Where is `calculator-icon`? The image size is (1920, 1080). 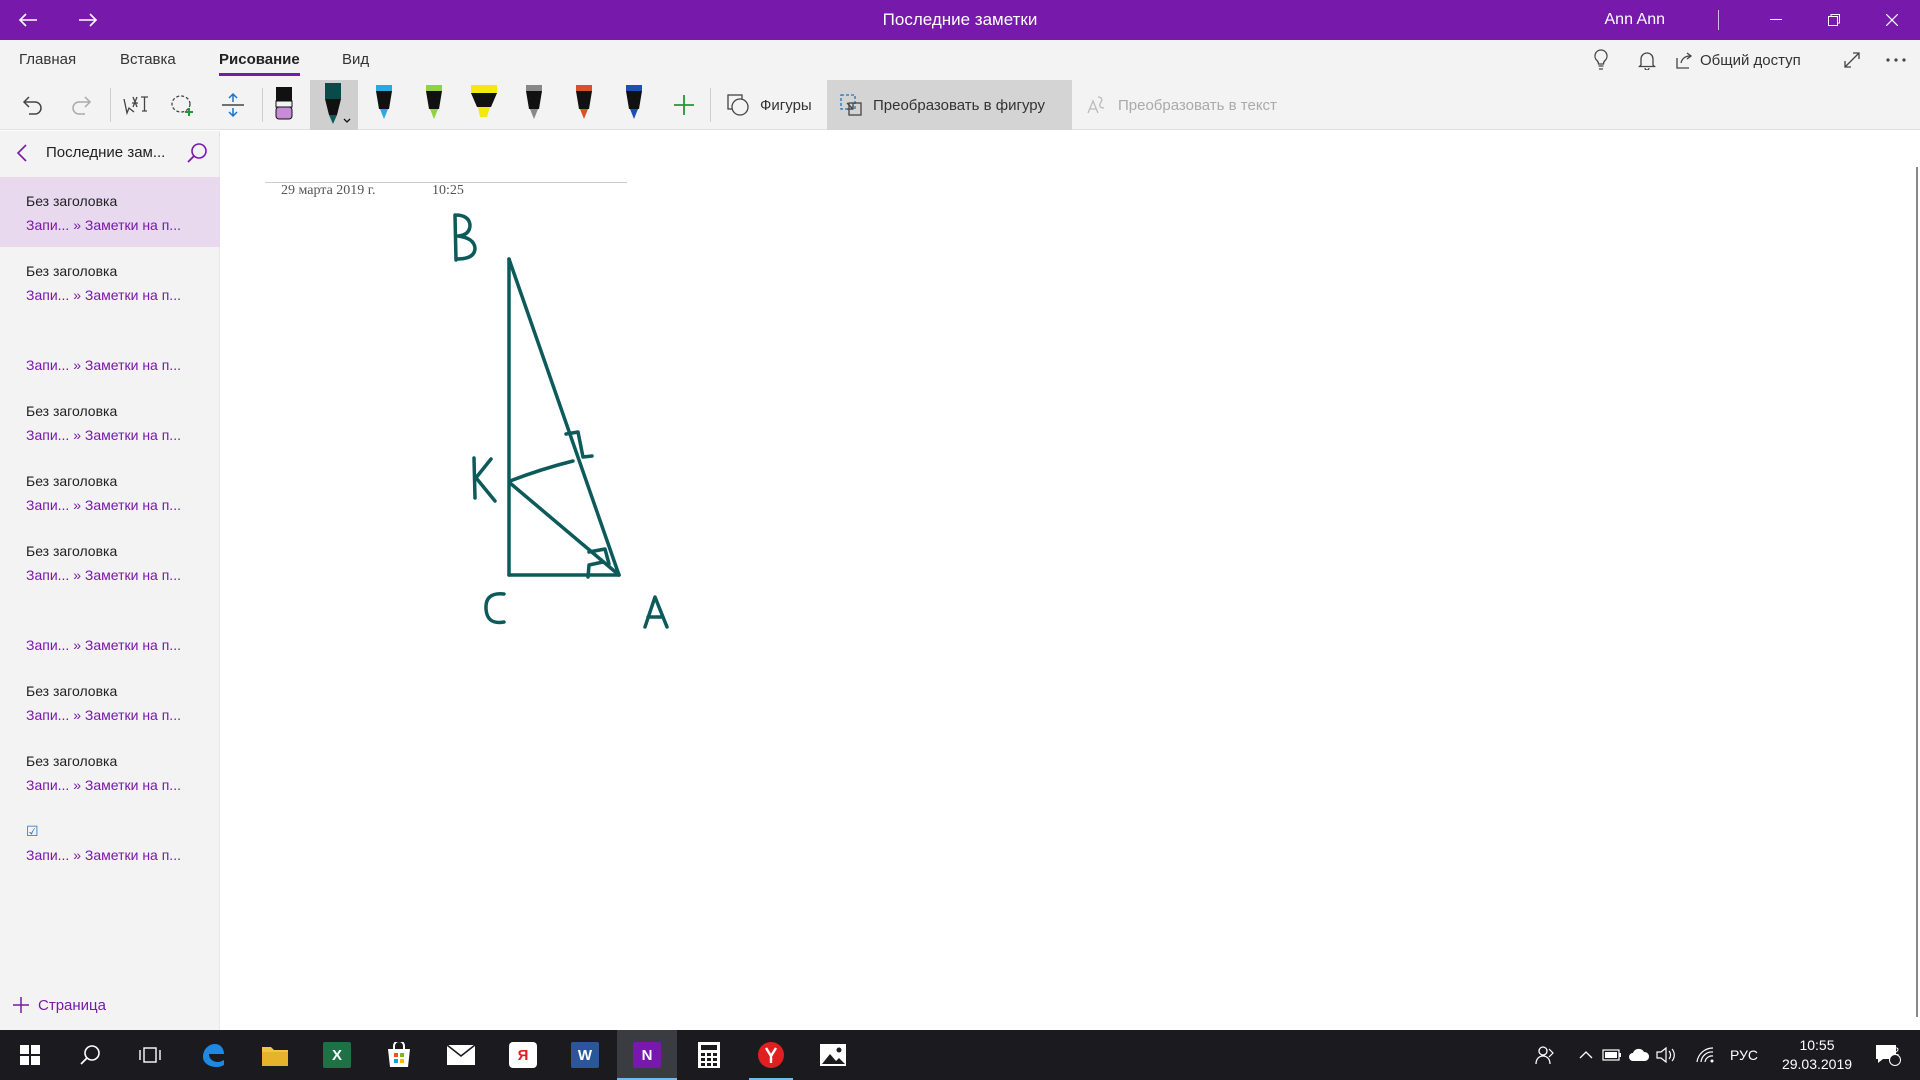
calculator-icon is located at coordinates (709, 1055).